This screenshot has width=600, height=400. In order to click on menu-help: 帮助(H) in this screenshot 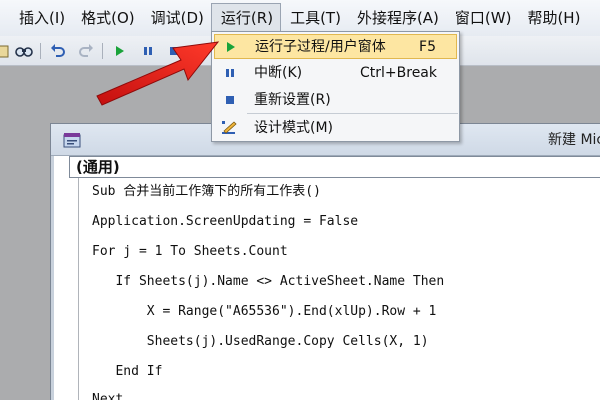, I will do `click(552, 18)`.